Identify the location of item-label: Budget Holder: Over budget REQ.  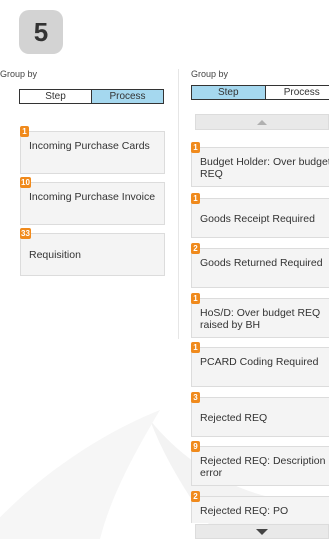
(264, 168).